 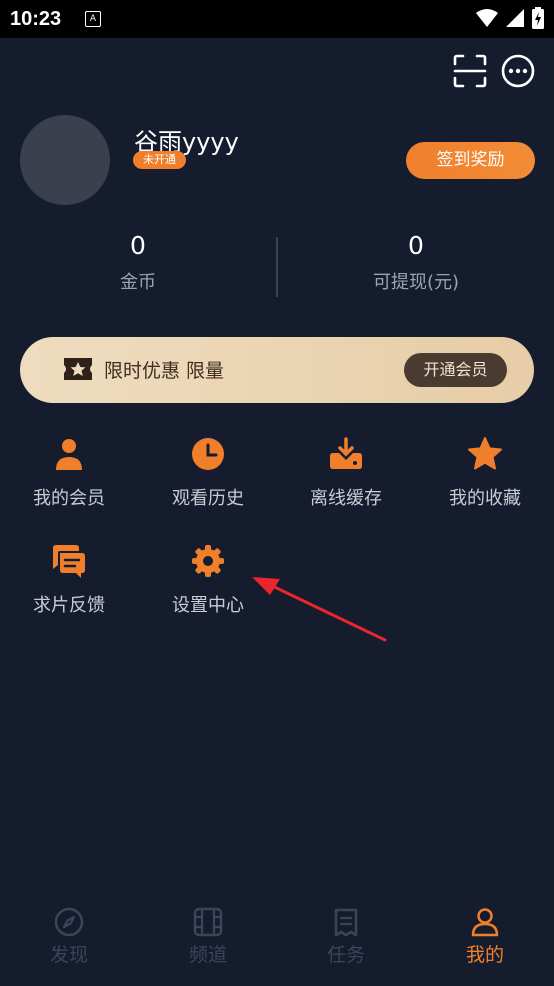 I want to click on withdrawable-label: 可提现(元), so click(x=416, y=282).